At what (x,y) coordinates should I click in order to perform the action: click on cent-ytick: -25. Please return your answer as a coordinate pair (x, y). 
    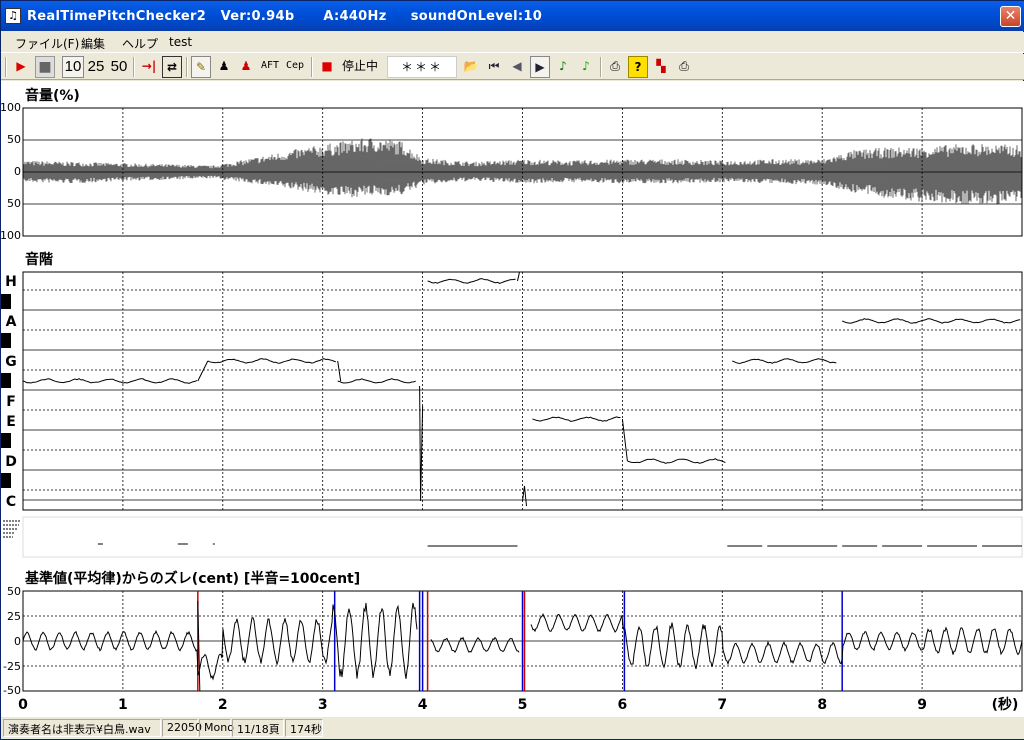
    Looking at the image, I should click on (12, 666).